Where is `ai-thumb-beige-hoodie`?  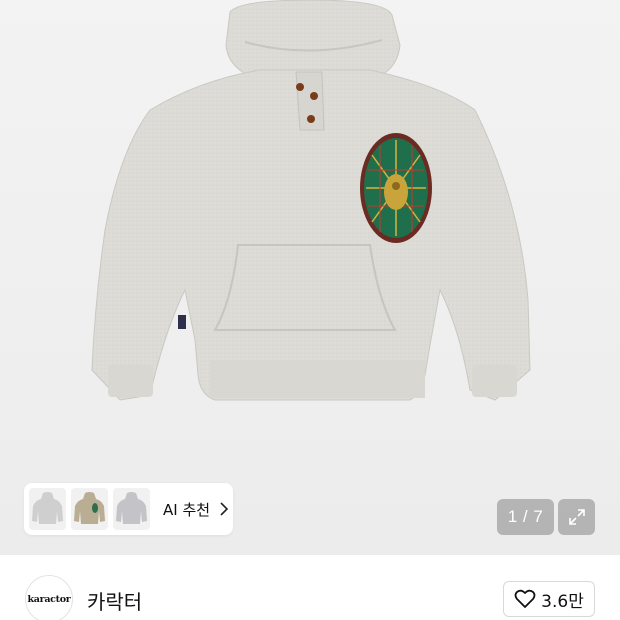 ai-thumb-beige-hoodie is located at coordinates (89, 509).